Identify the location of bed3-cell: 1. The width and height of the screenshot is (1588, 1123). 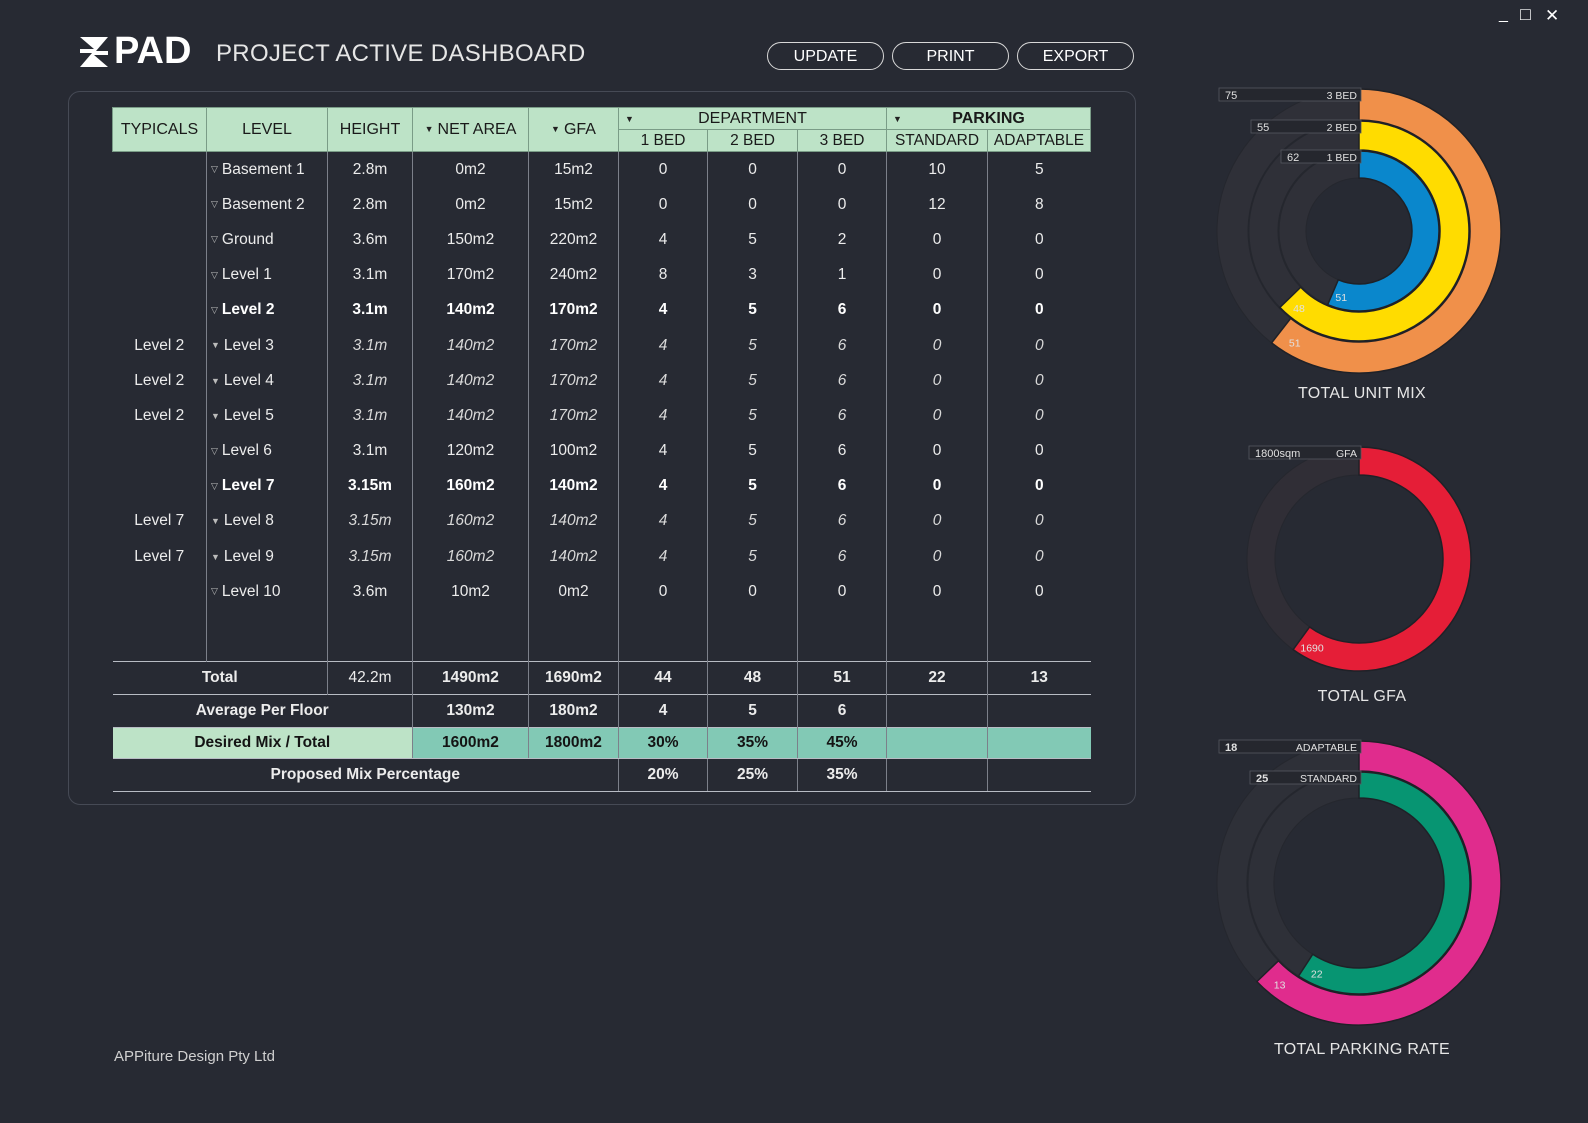
(841, 275).